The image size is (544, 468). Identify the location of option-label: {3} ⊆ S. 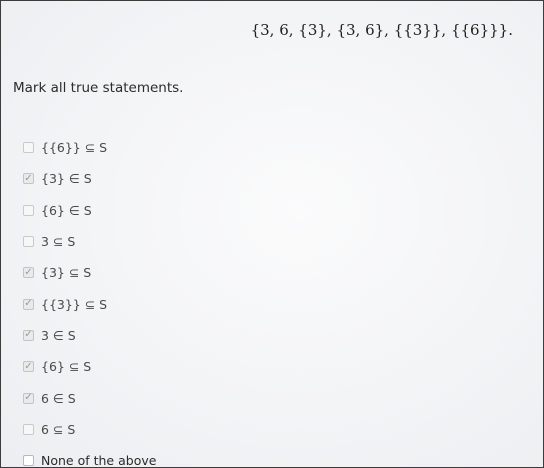
(66, 273).